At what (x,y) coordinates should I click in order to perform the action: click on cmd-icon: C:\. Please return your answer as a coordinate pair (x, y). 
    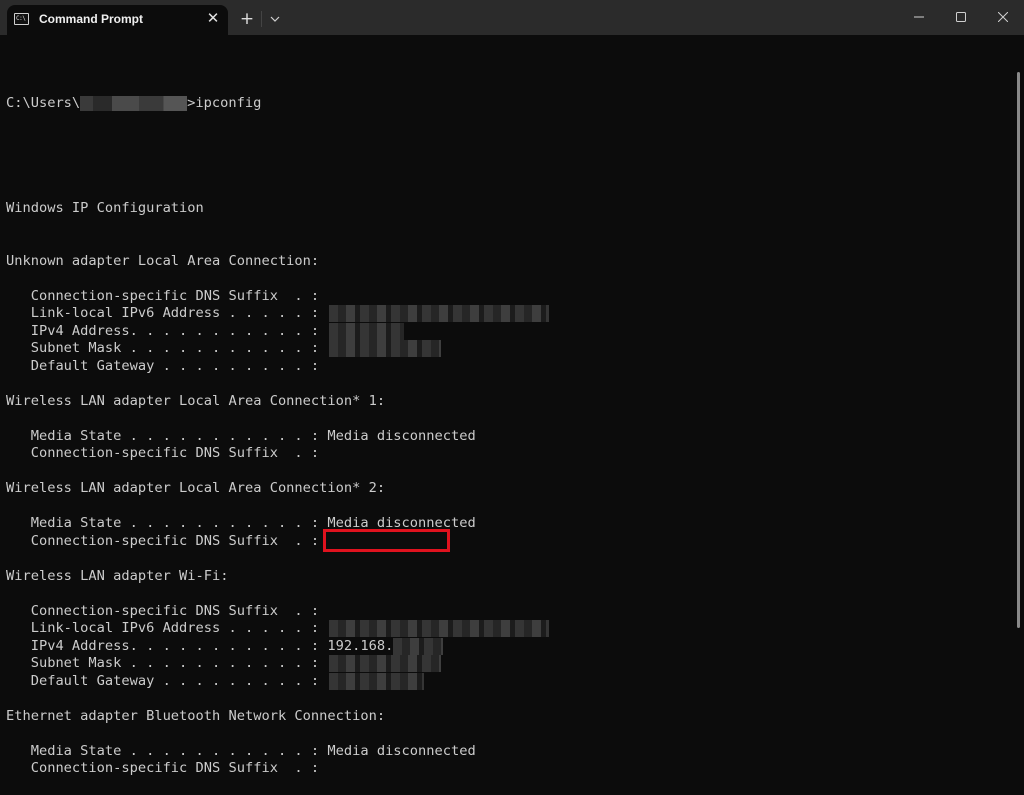
    Looking at the image, I should click on (21, 19).